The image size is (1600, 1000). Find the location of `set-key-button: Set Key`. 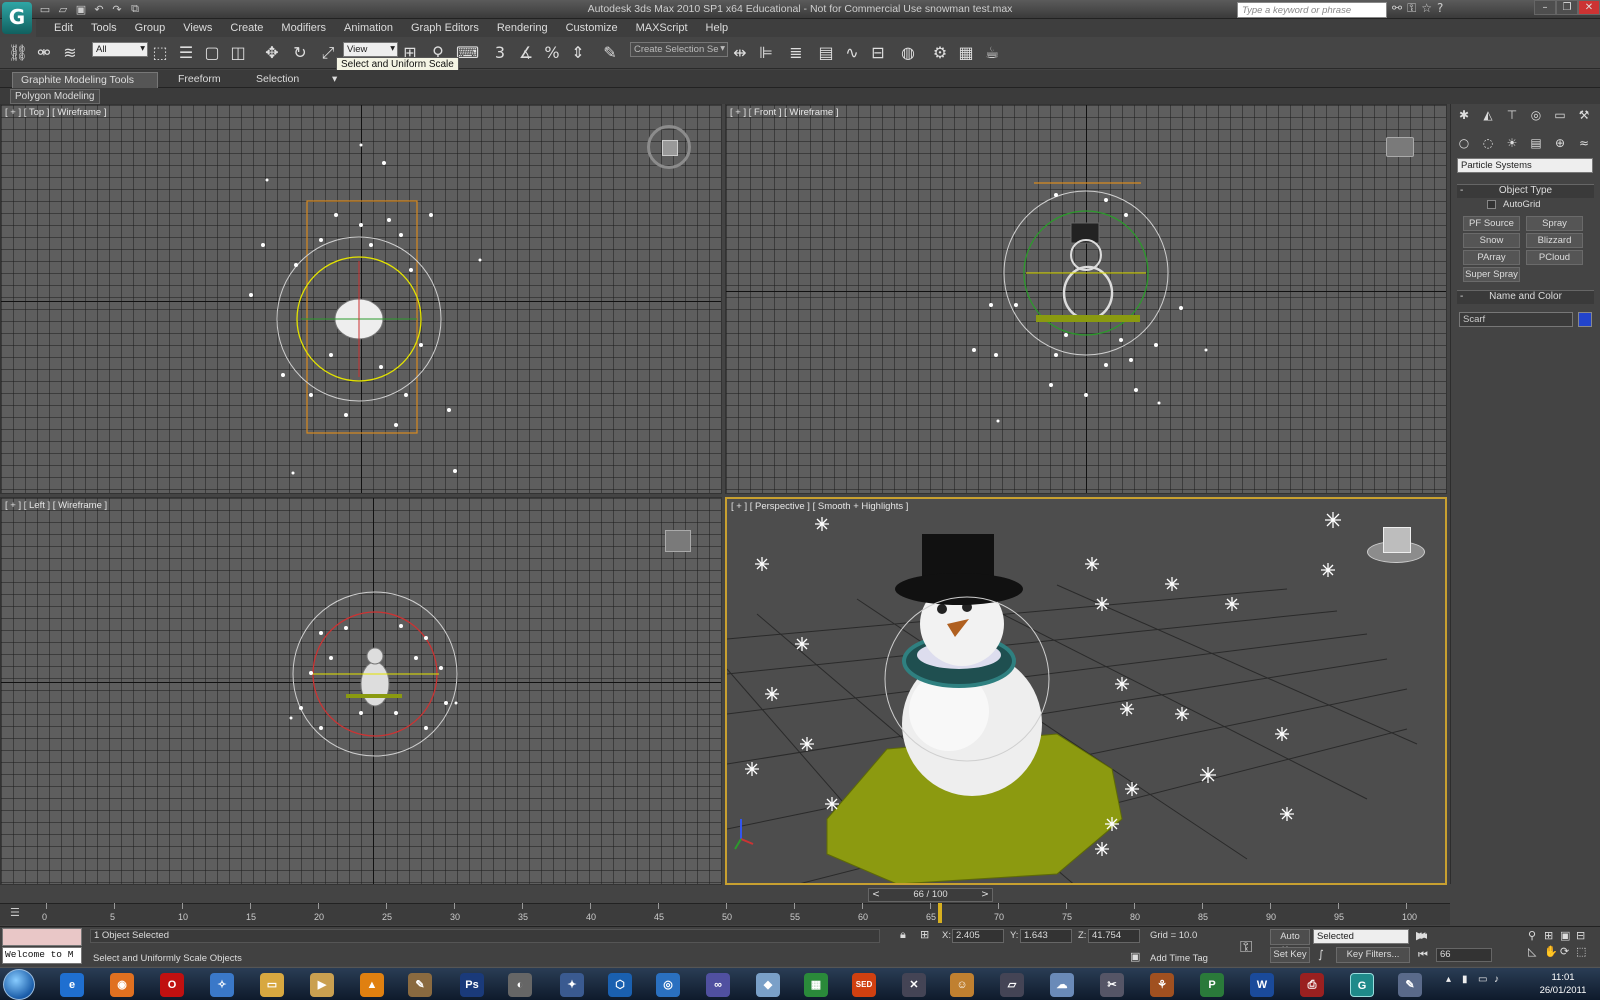

set-key-button: Set Key is located at coordinates (1290, 955).